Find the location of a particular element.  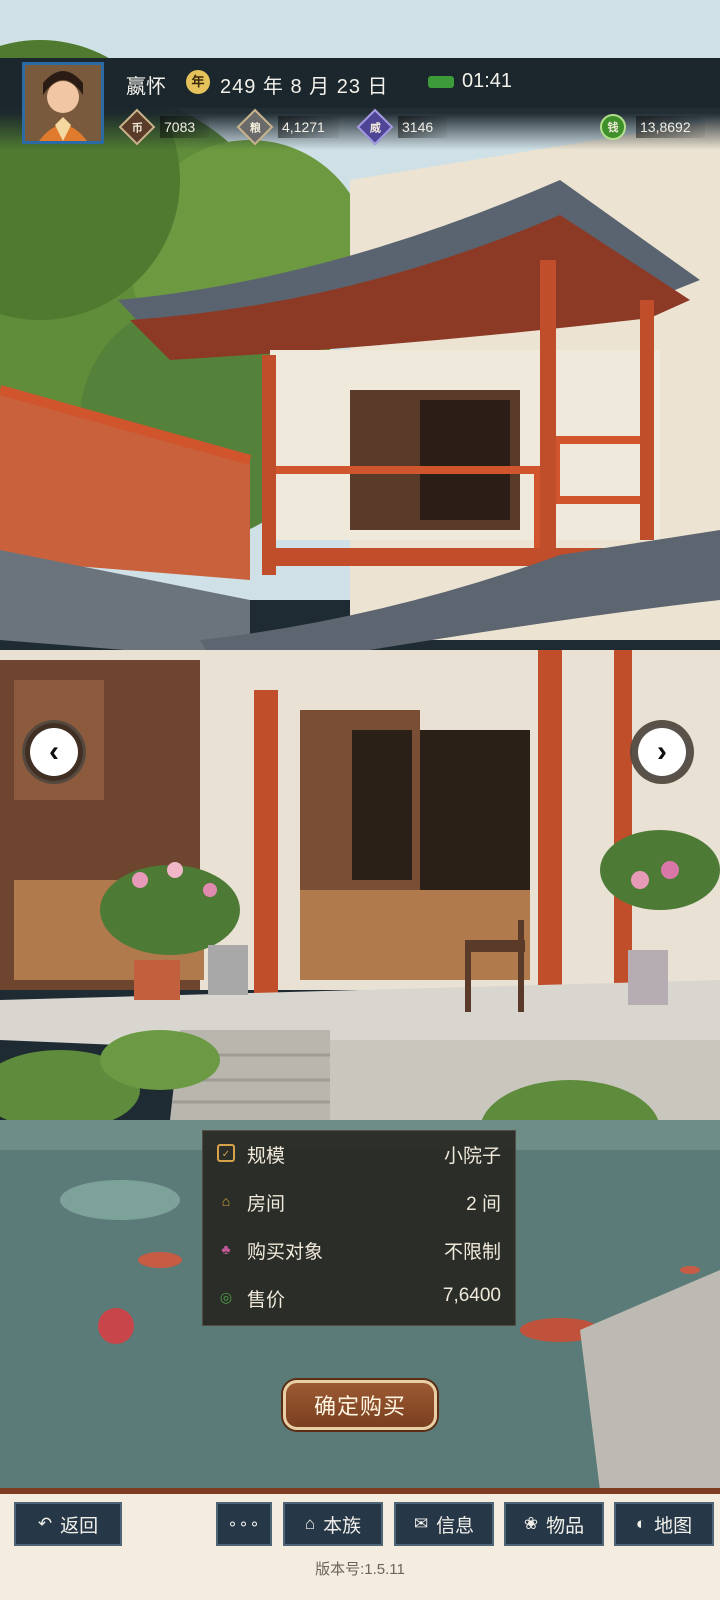

grain-icon: 粮 is located at coordinates (255, 127).